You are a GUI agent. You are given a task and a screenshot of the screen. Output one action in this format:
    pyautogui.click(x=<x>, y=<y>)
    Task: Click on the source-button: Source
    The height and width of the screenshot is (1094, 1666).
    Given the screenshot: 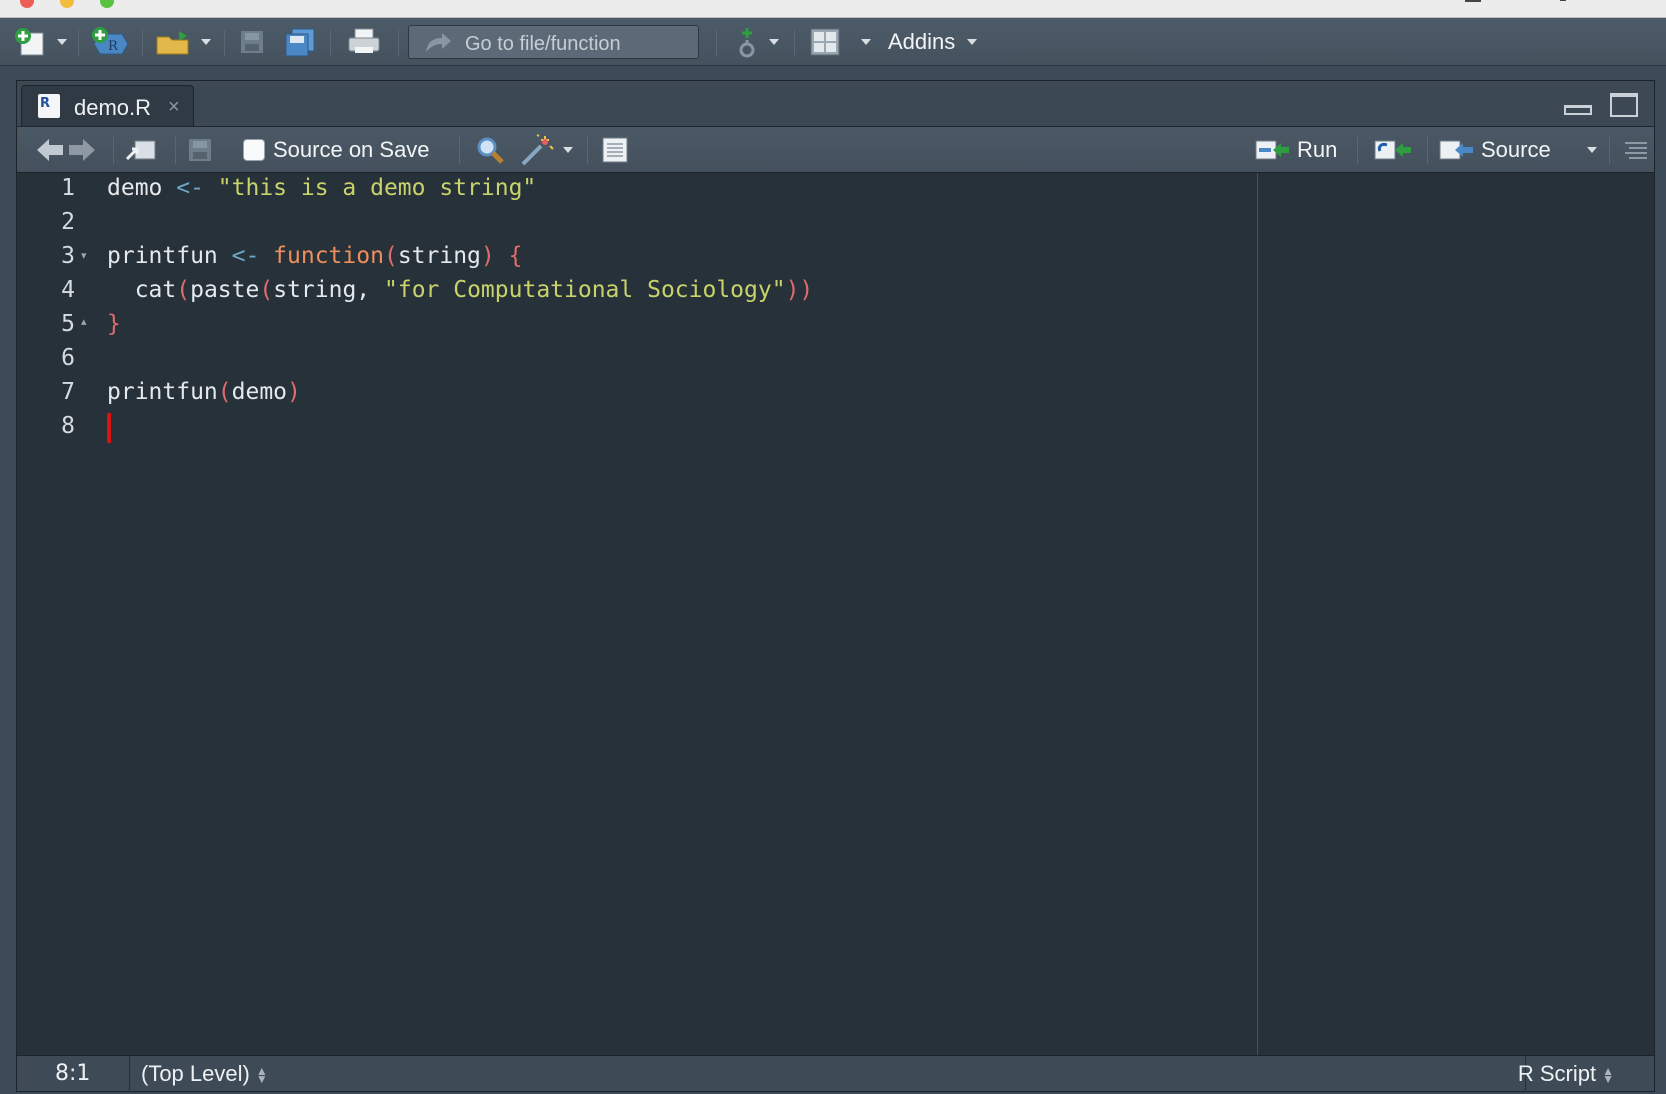 What is the action you would take?
    pyautogui.click(x=1495, y=150)
    